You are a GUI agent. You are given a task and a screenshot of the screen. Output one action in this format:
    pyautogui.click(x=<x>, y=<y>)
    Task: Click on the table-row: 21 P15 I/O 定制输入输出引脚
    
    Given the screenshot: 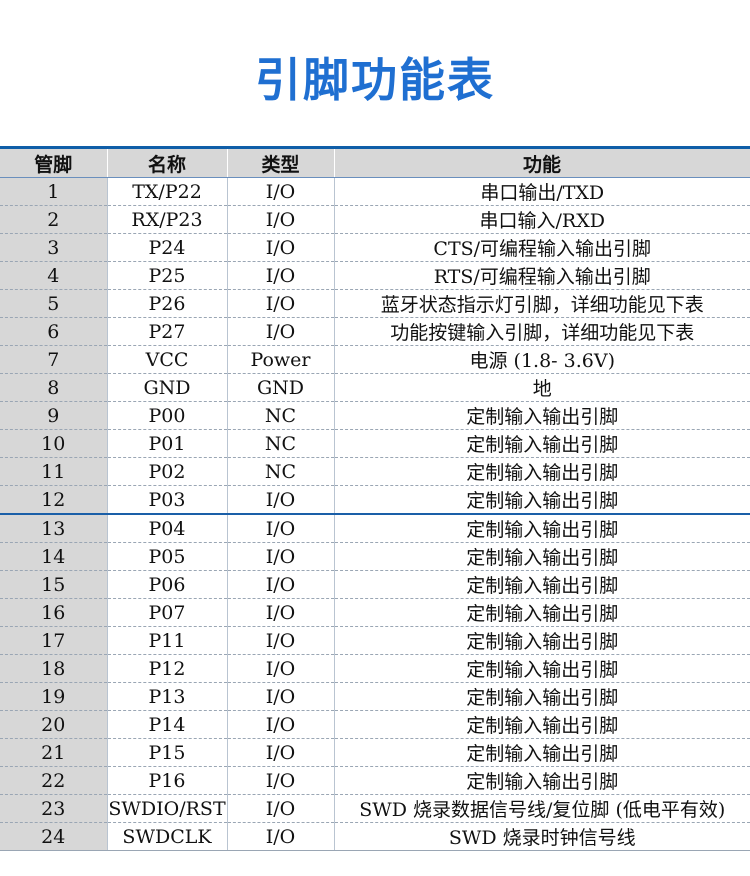 What is the action you would take?
    pyautogui.click(x=375, y=752)
    